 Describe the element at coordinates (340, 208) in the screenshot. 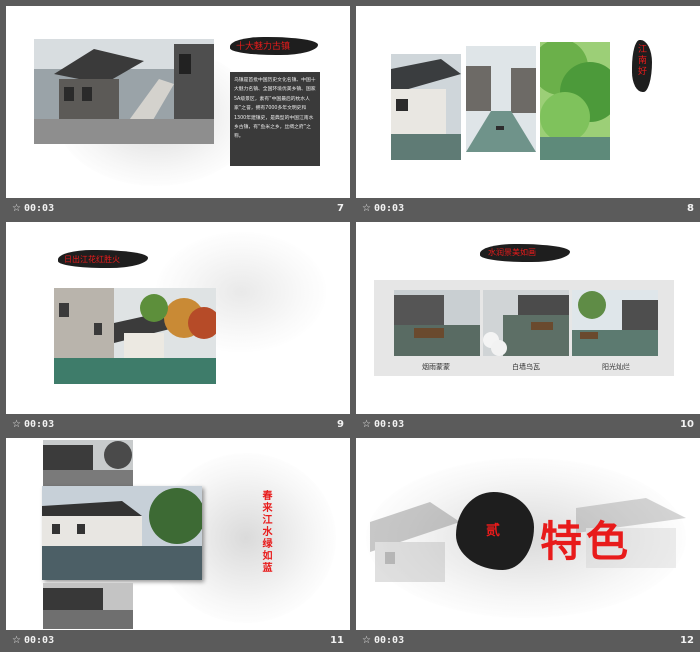

I see `slide-number: 7` at that location.